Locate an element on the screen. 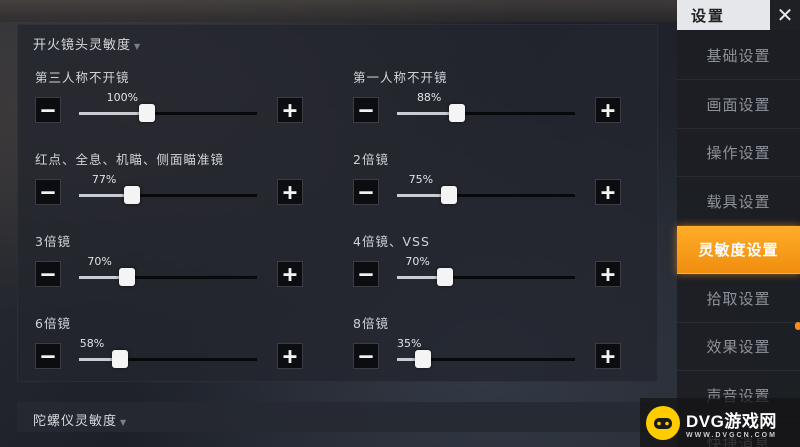  sidebar-item-label: 效果设置 is located at coordinates (738, 347).